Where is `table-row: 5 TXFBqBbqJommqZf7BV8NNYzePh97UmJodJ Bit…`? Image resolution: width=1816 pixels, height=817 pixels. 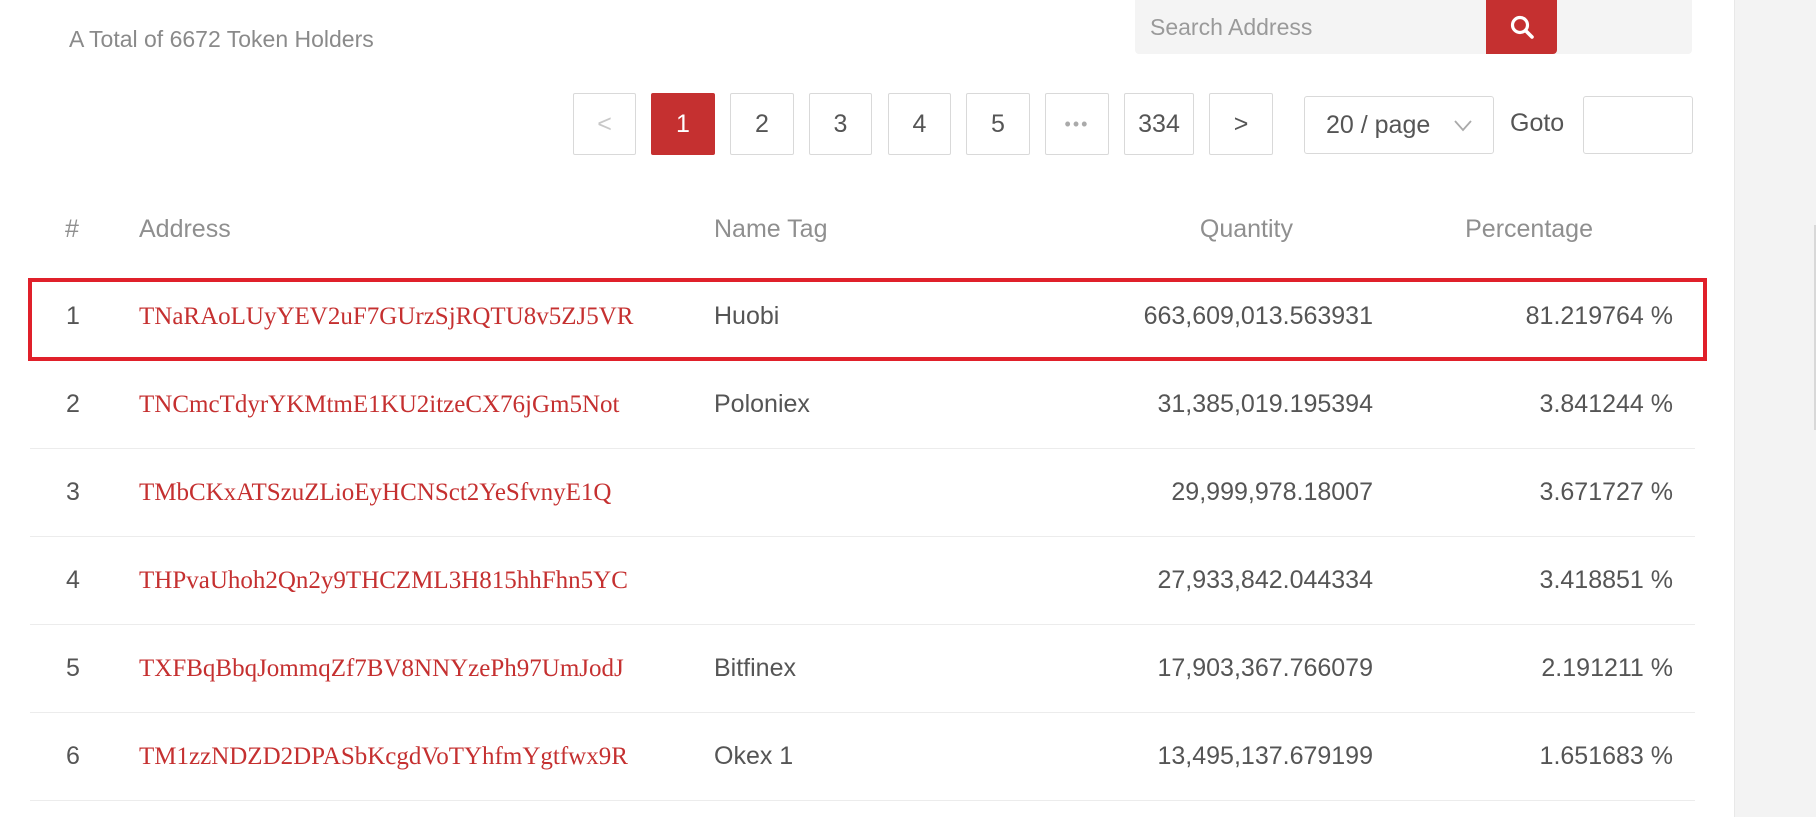 table-row: 5 TXFBqBbqJommqZf7BV8NNYzePh97UmJodJ Bit… is located at coordinates (862, 669).